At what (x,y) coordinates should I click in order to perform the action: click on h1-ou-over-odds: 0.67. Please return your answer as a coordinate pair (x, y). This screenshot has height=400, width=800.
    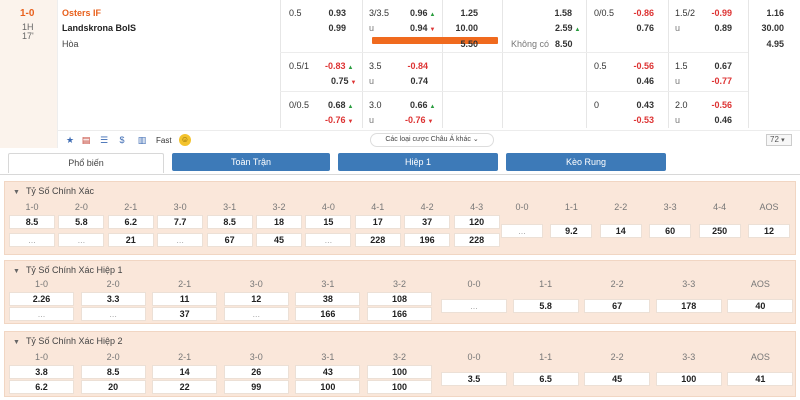
    Looking at the image, I should click on (712, 66).